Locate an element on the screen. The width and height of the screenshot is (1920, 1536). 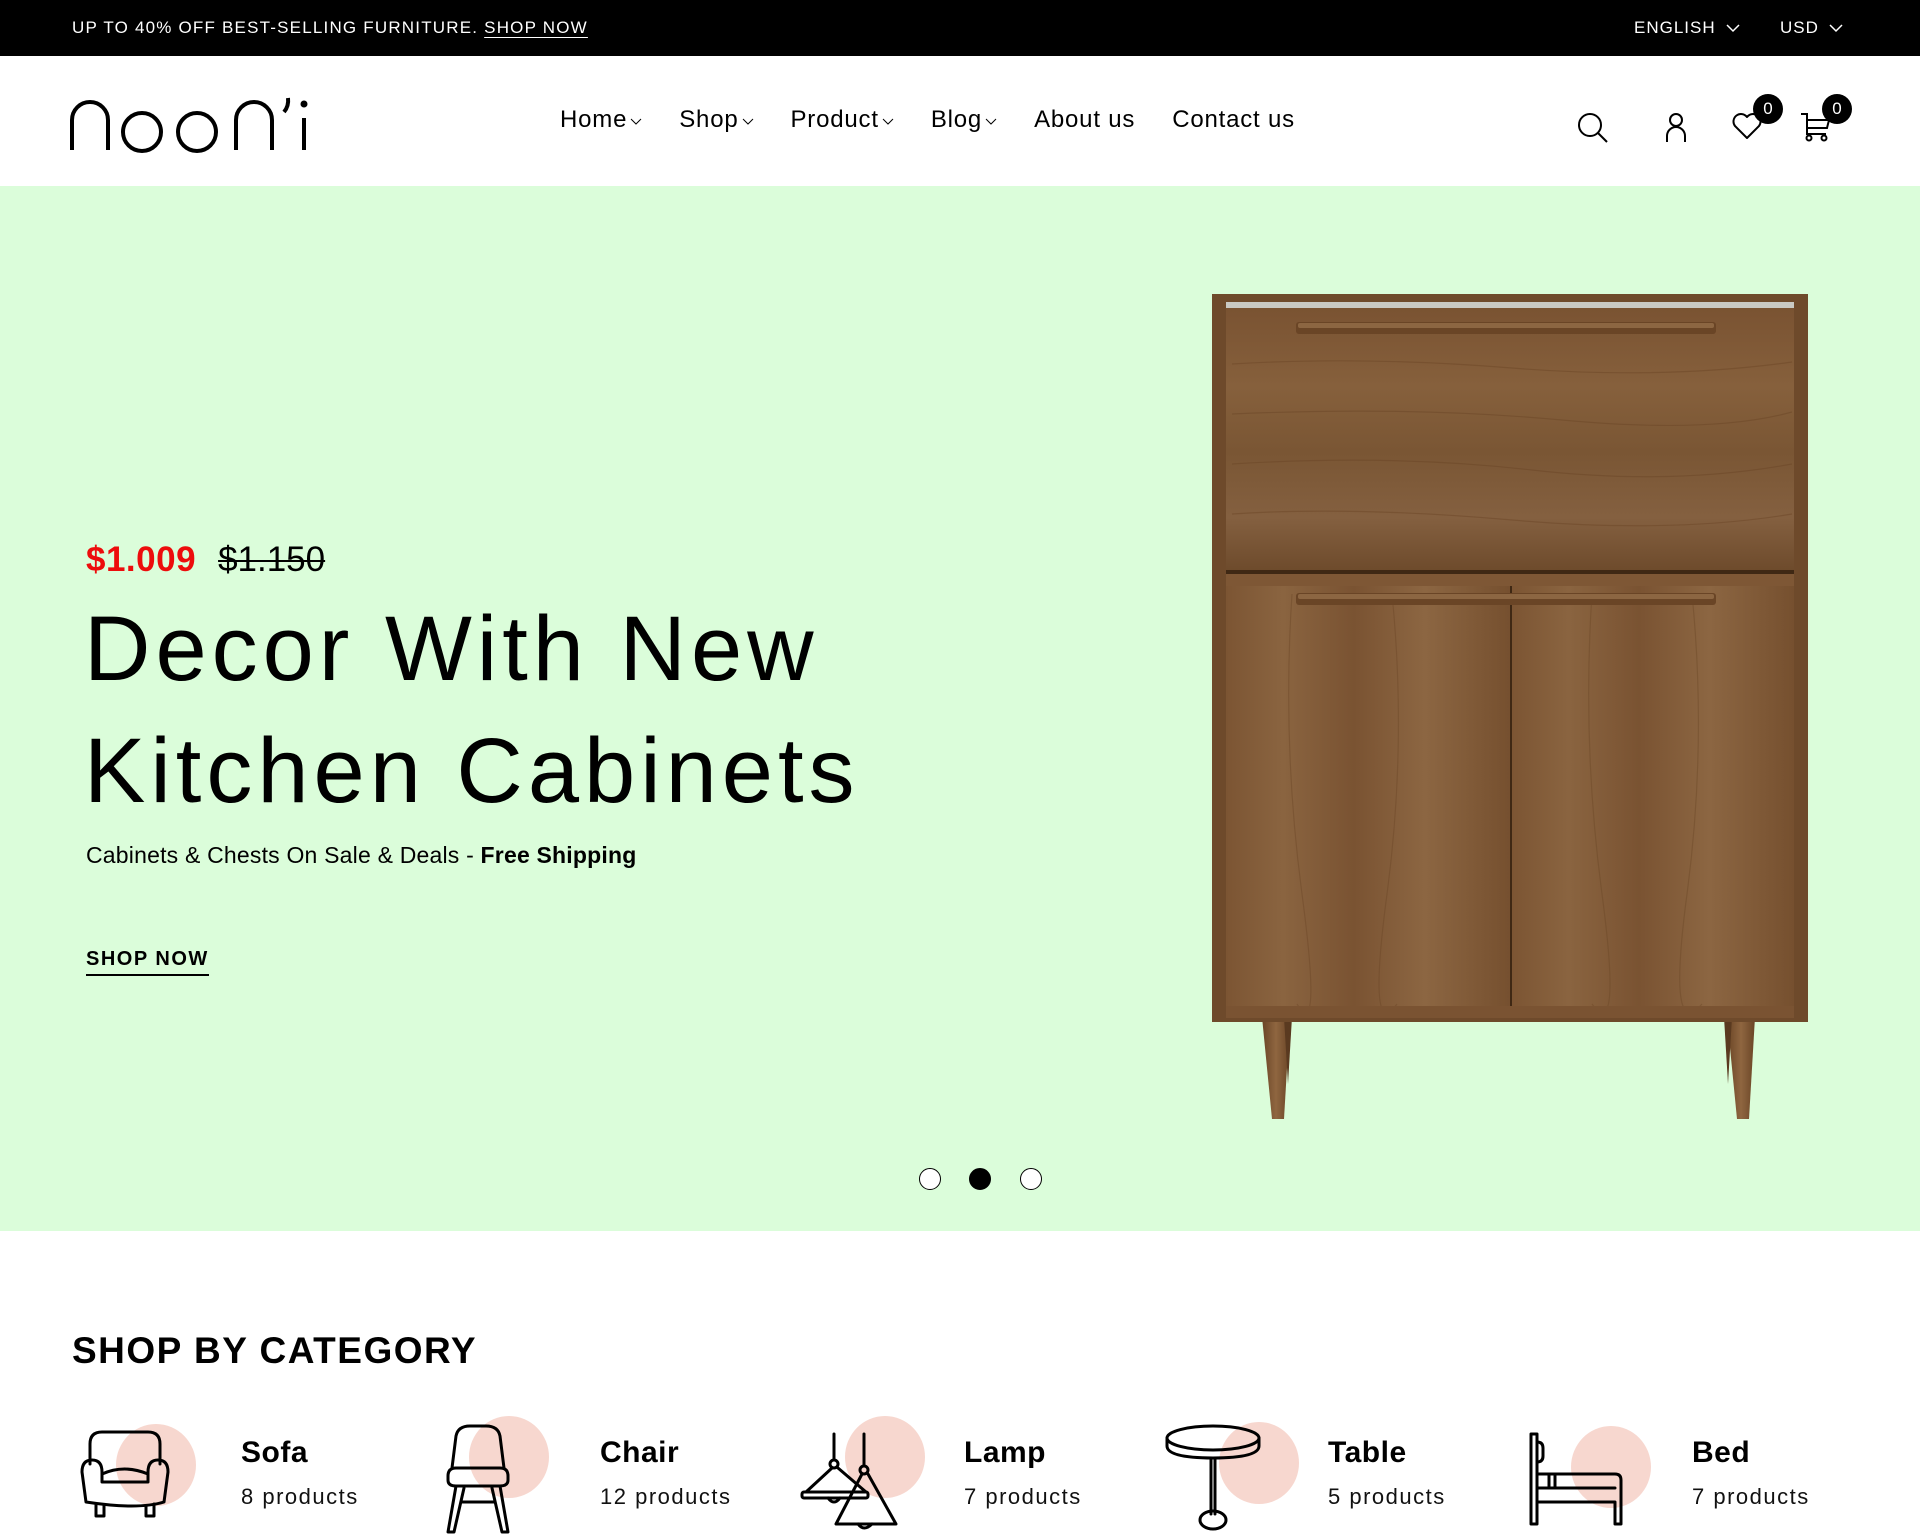
hero-subtitle-highlight: Free Shipping is located at coordinates (558, 855).